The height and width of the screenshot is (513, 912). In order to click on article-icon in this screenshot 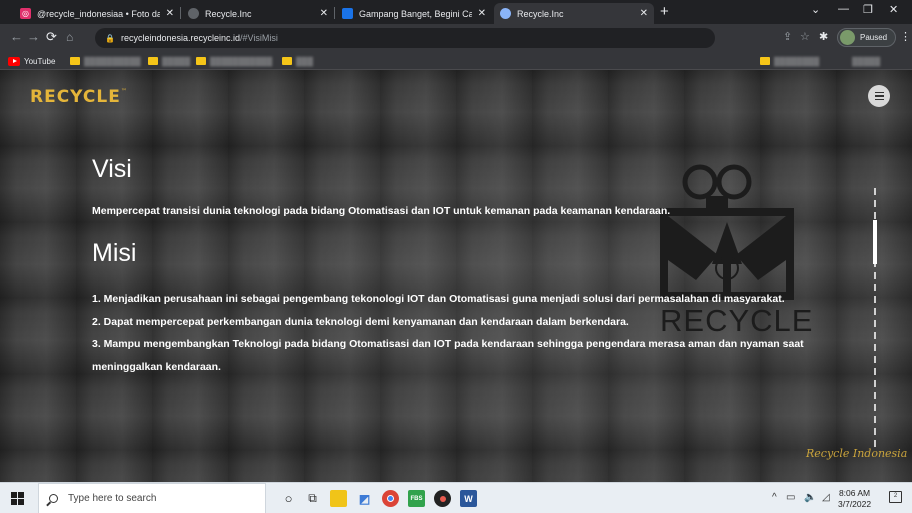, I will do `click(347, 13)`.